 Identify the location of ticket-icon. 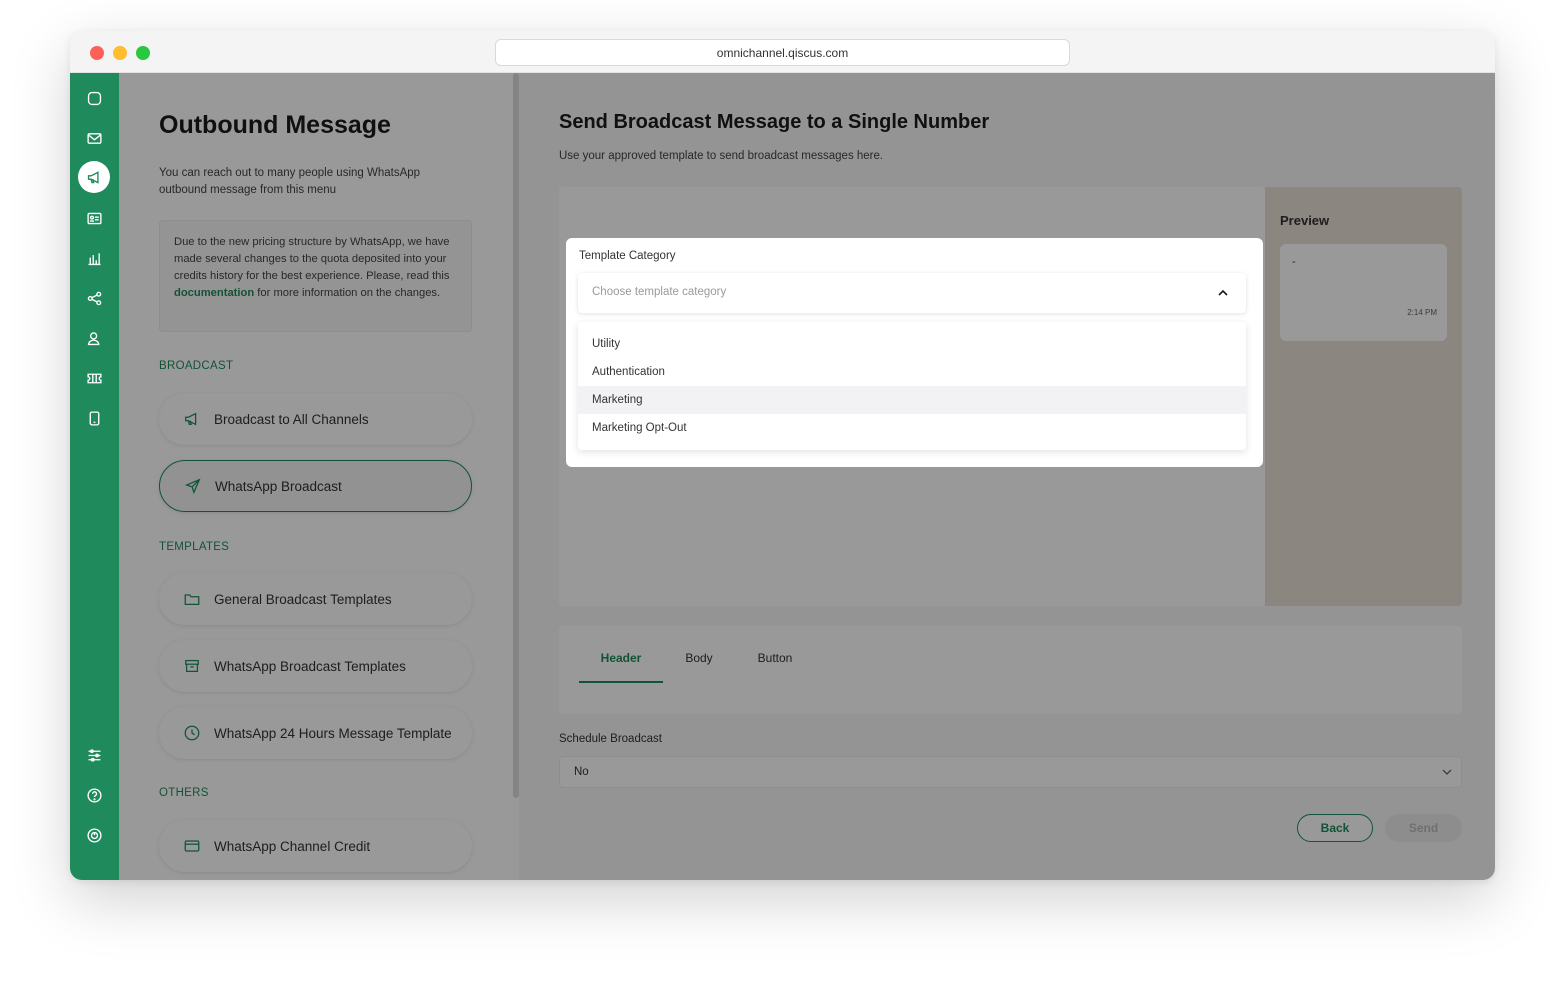
(94, 378).